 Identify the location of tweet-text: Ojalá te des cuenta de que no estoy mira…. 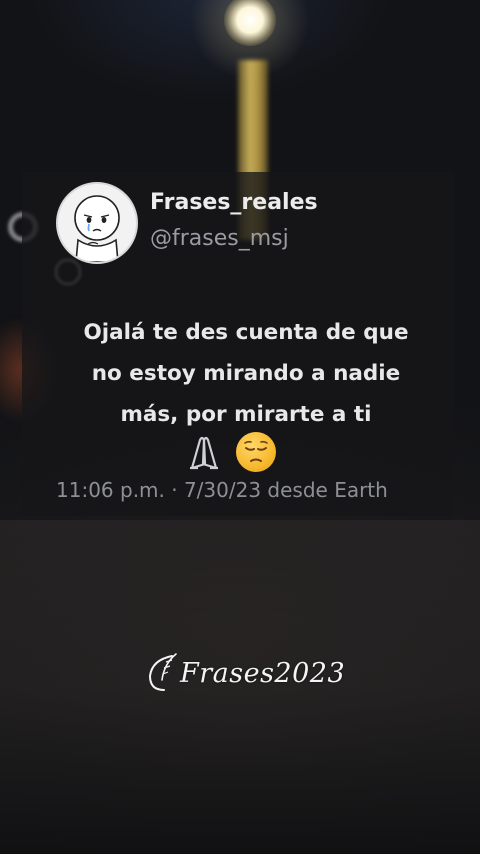
(246, 373).